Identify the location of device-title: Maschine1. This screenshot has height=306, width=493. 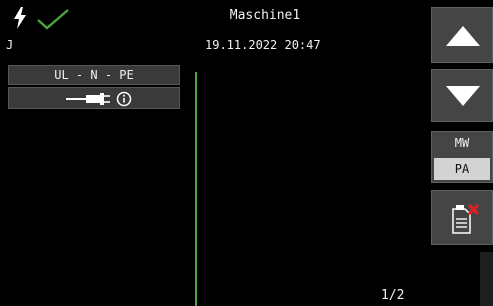
(265, 15).